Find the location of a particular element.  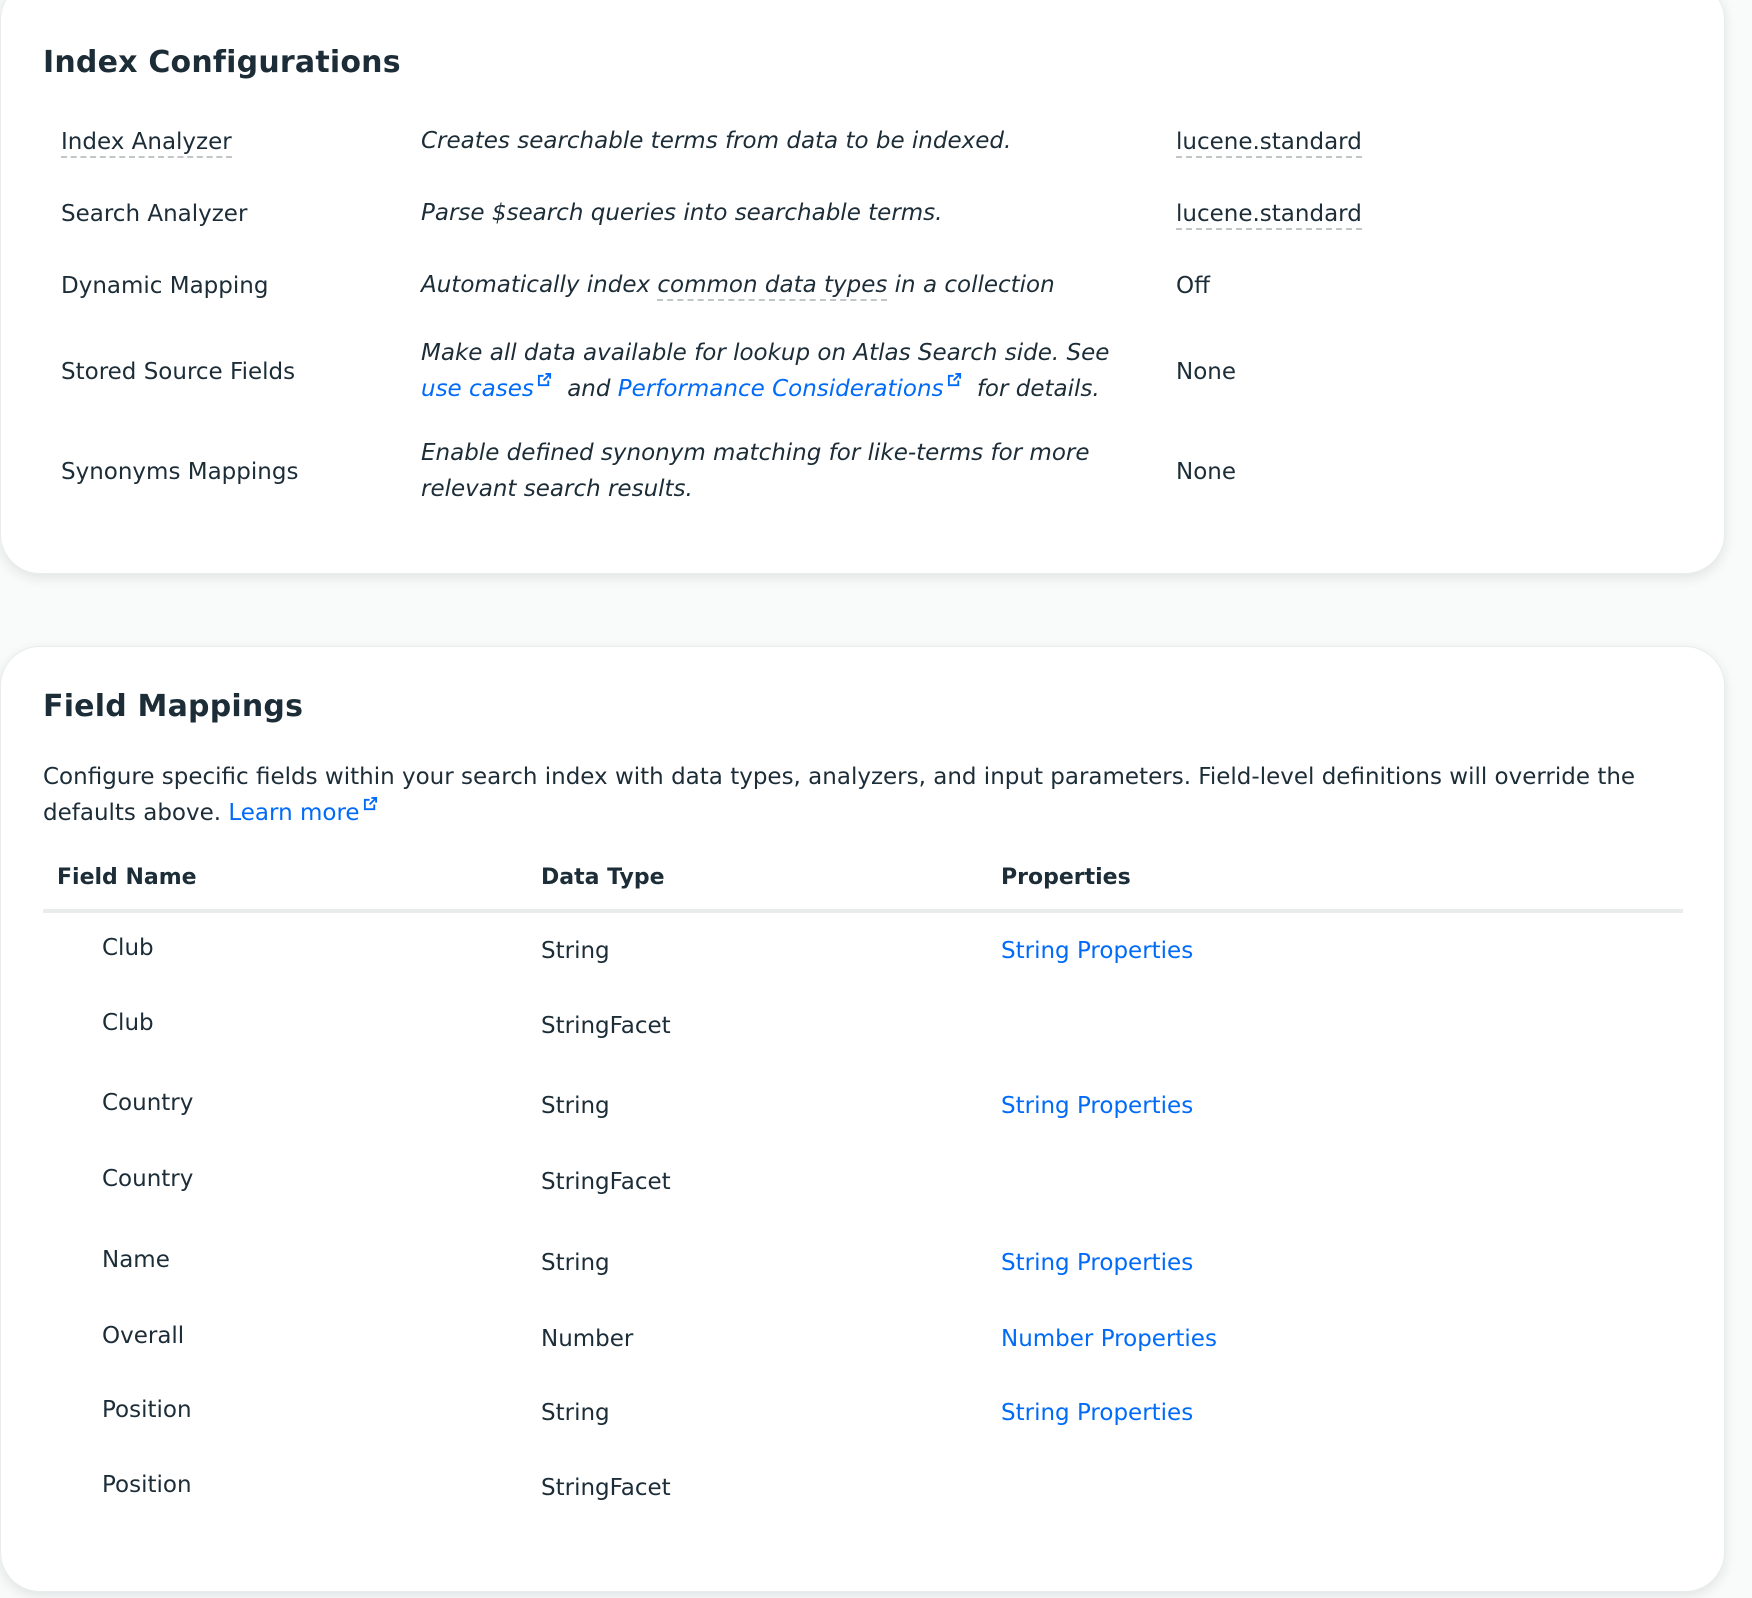

table-row: Position String String Properties is located at coordinates (863, 1414).